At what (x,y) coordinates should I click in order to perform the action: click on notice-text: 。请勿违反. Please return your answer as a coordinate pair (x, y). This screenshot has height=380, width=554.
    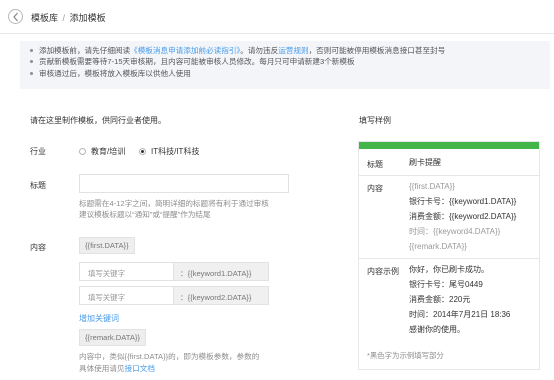
    Looking at the image, I should click on (259, 50).